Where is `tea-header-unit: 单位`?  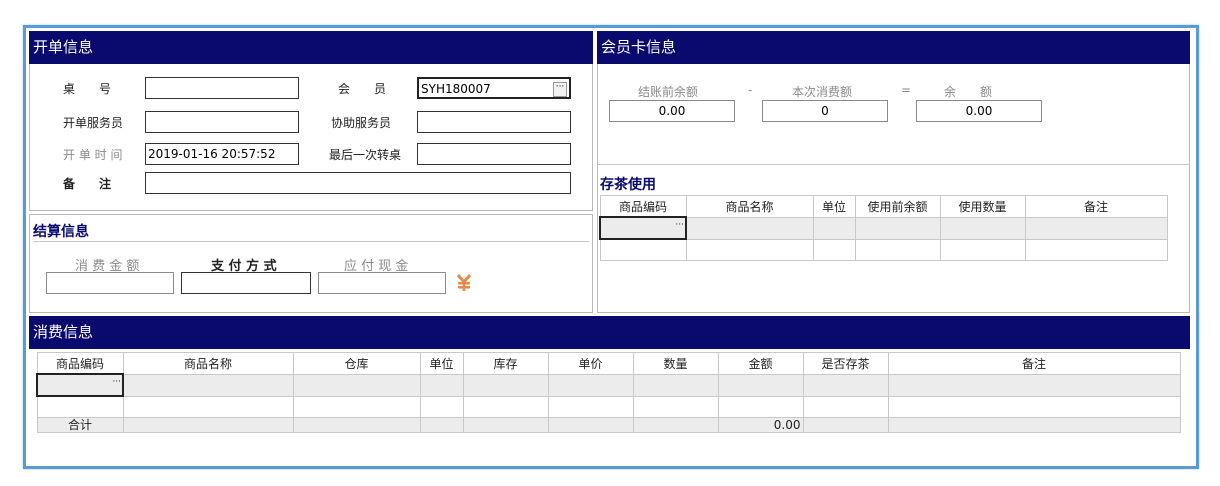 tea-header-unit: 单位 is located at coordinates (834, 206).